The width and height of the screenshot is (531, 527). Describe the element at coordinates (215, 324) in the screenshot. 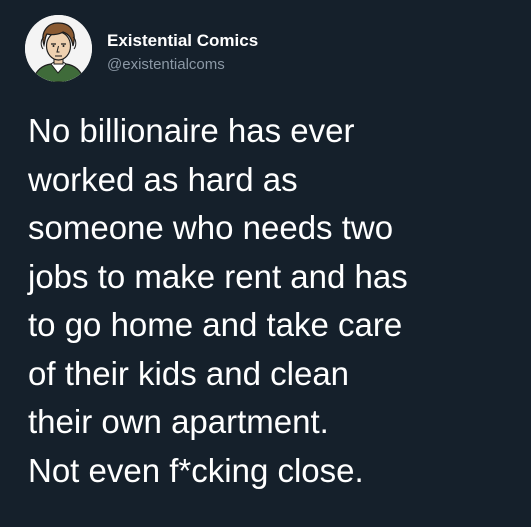

I see `tweet-text-line: to go home and take care` at that location.